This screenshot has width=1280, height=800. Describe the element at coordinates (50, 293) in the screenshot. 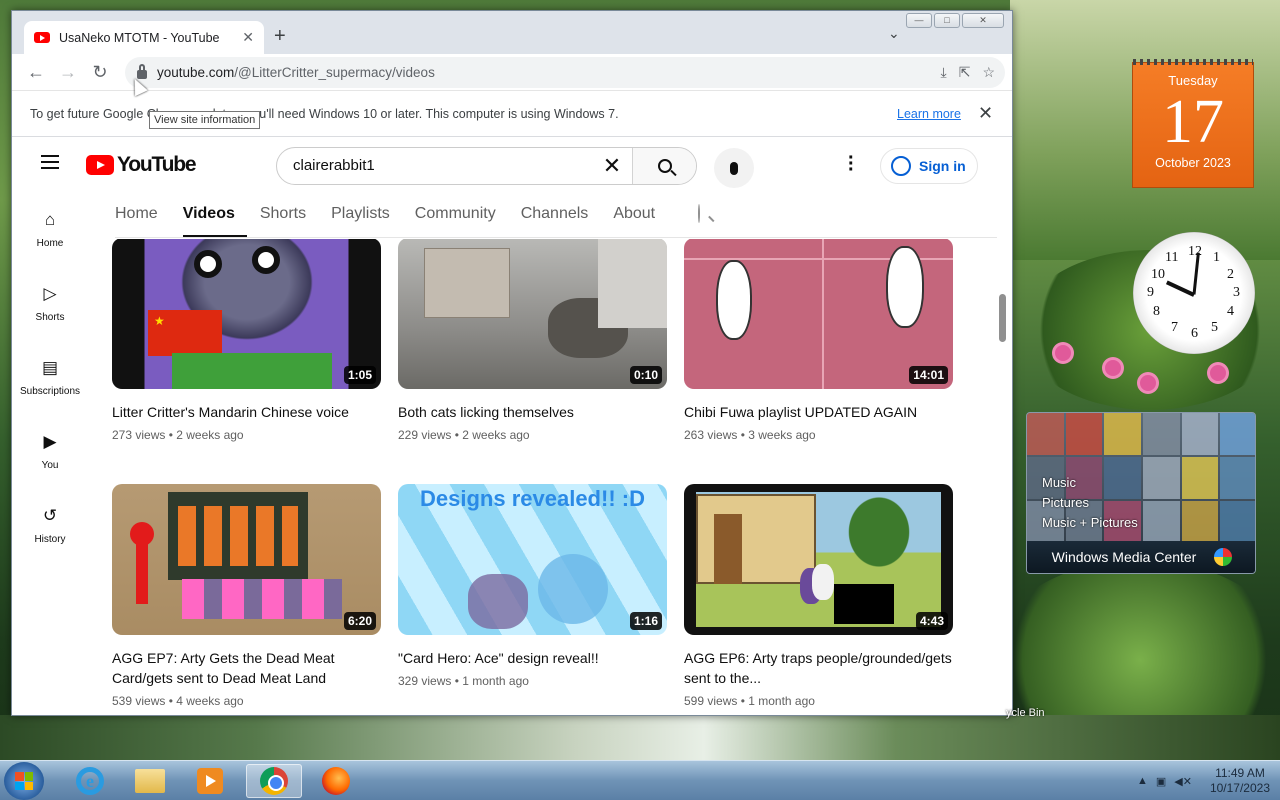

I see `shorts-icon: ▷` at that location.